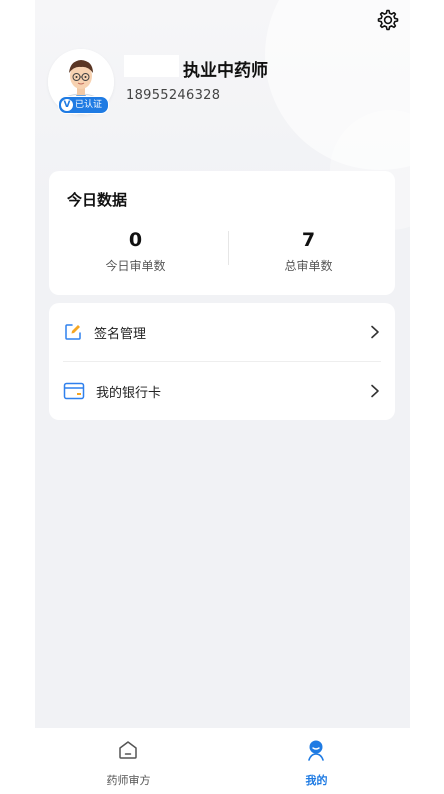  What do you see at coordinates (308, 266) in the screenshot?
I see `stat-label: 总审单数` at bounding box center [308, 266].